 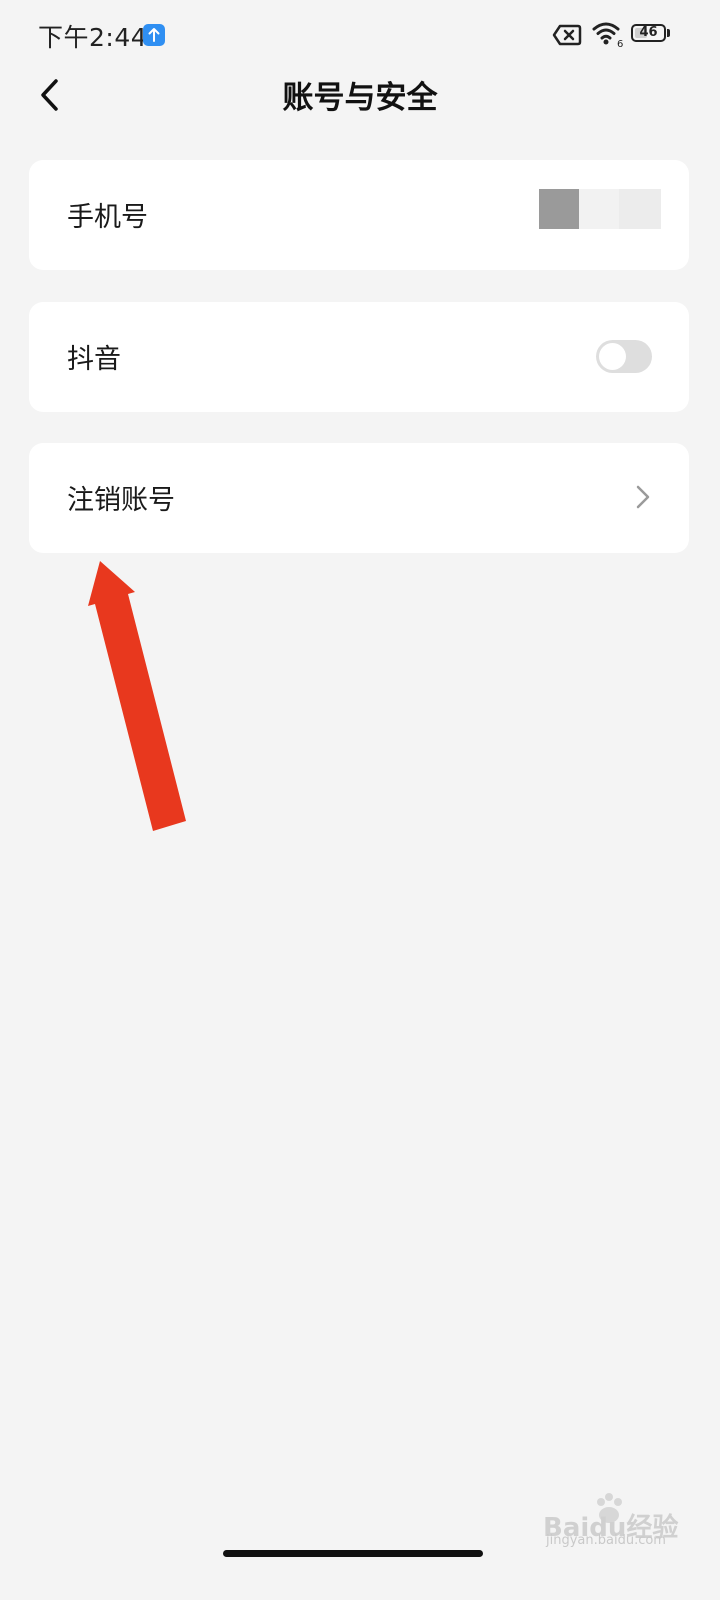 I want to click on delete-account-row: 注销账号, so click(x=359, y=498).